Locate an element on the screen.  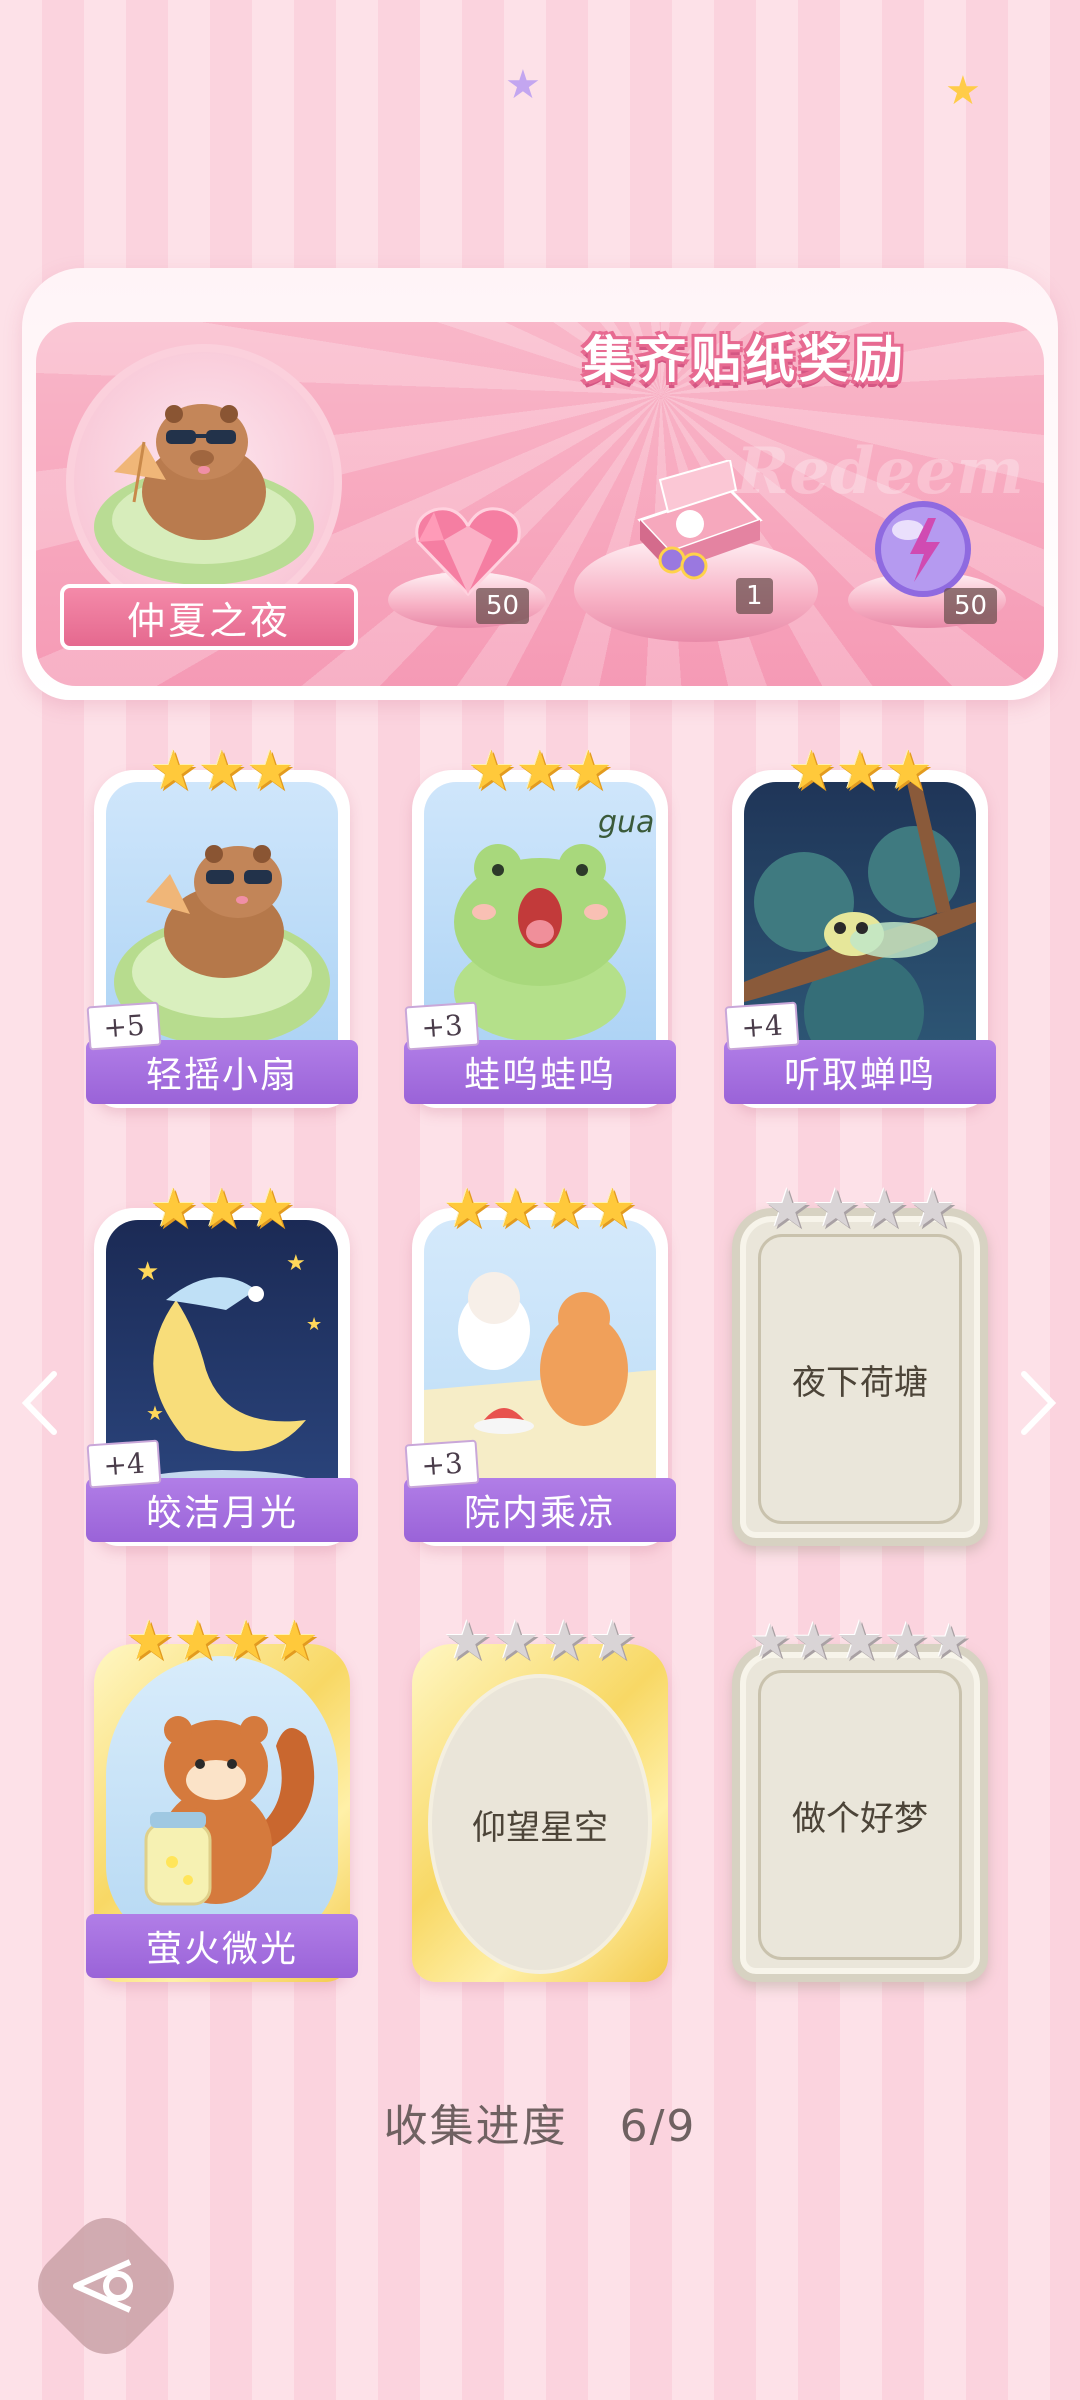
card-art is located at coordinates (222, 1806).